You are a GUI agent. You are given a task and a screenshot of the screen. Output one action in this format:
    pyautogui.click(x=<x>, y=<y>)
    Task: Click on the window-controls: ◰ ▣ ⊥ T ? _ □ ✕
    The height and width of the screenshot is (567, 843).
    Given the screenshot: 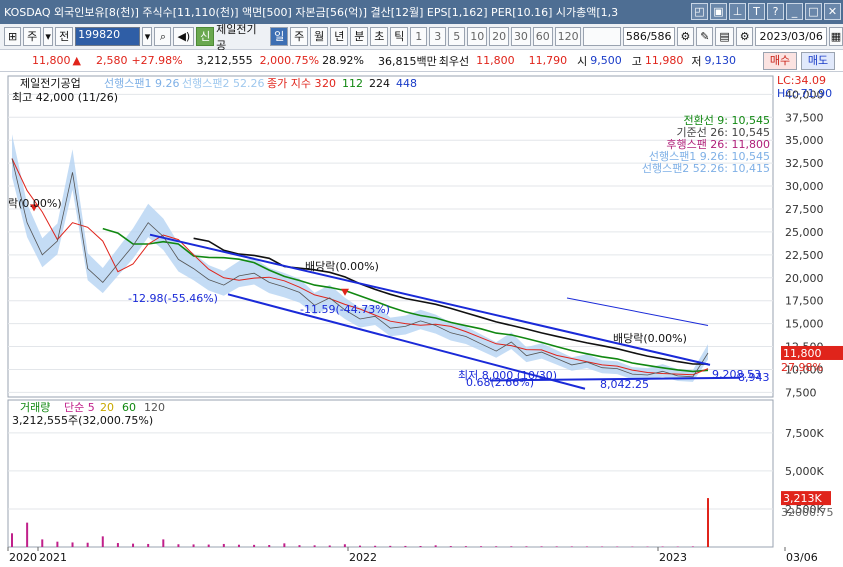 What is the action you would take?
    pyautogui.click(x=766, y=11)
    